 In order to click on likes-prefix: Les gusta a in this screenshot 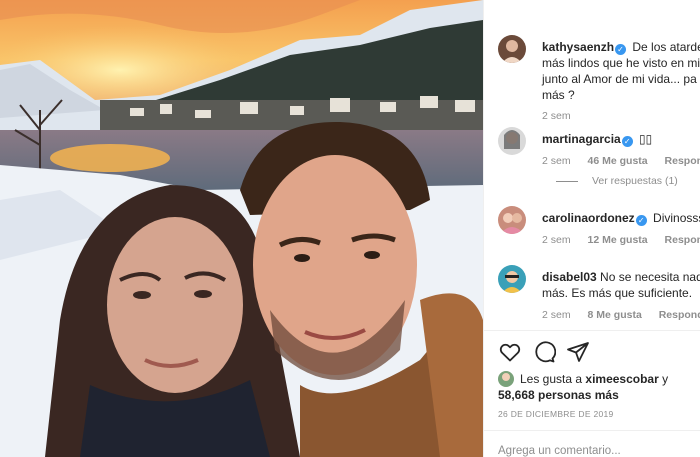, I will do `click(551, 379)`.